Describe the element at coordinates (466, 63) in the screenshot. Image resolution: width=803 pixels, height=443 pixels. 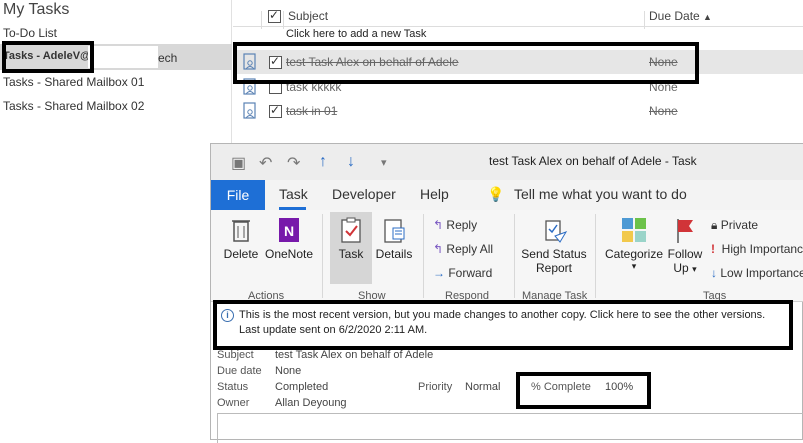
I see `highlight-box-row` at that location.